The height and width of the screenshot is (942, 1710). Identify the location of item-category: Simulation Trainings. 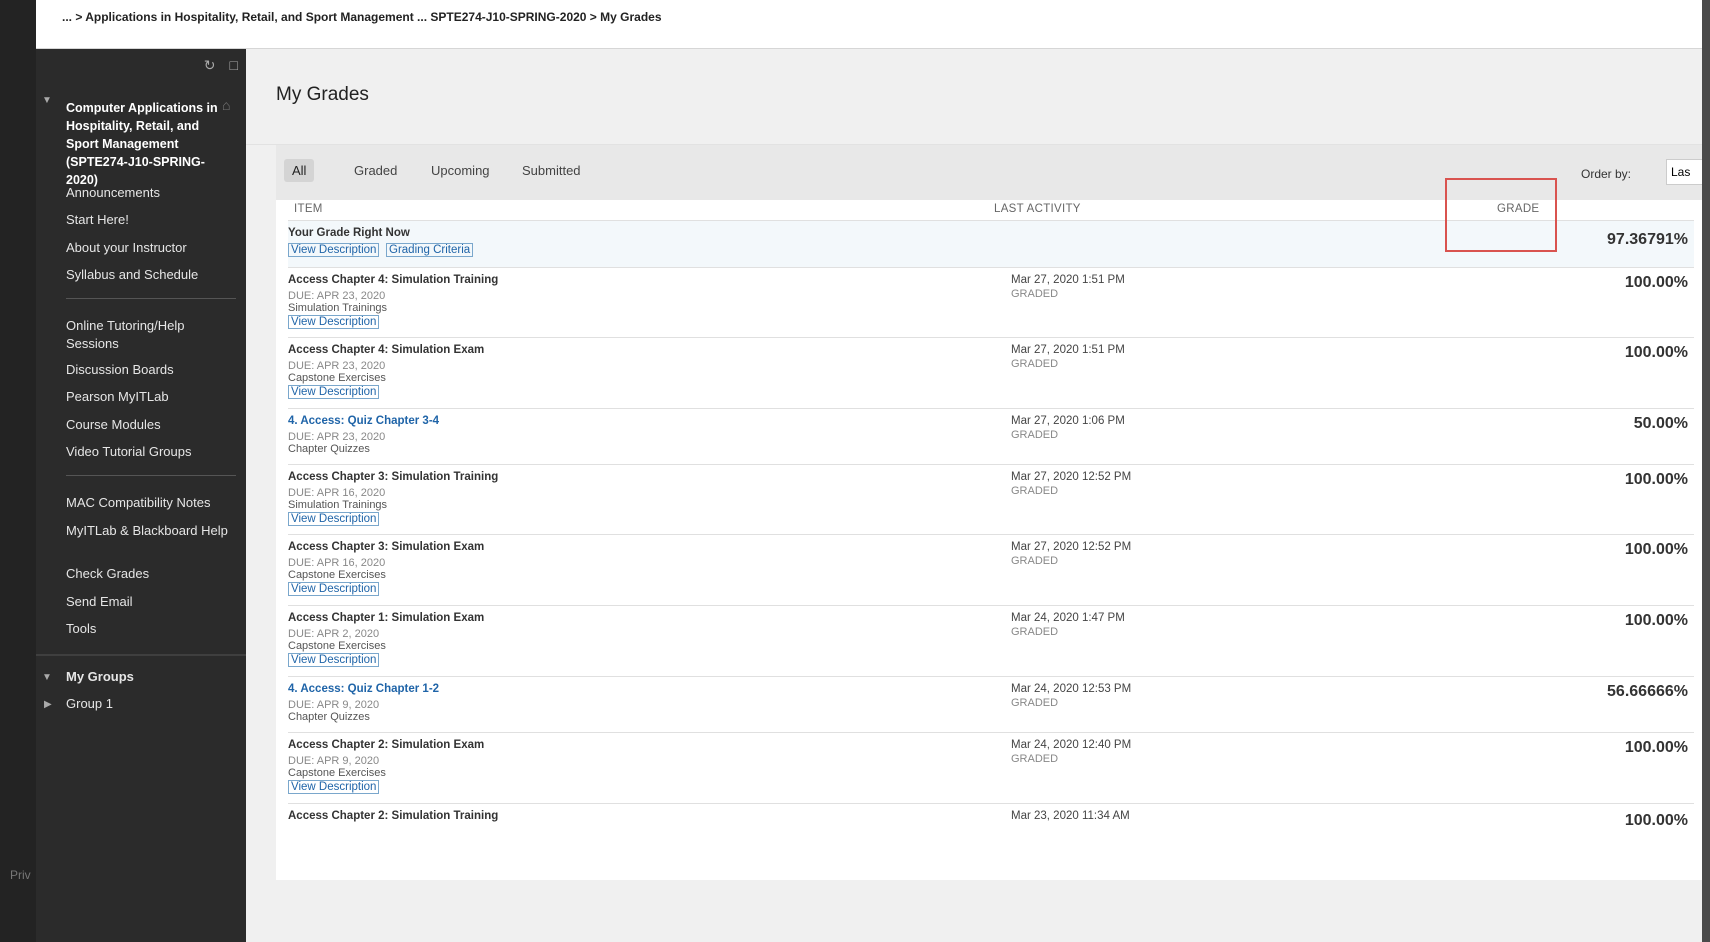
(338, 308).